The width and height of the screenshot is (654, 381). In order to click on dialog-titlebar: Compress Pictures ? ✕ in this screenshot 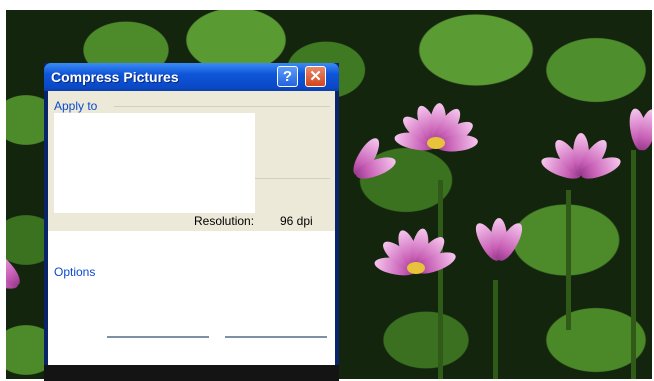, I will do `click(191, 77)`.